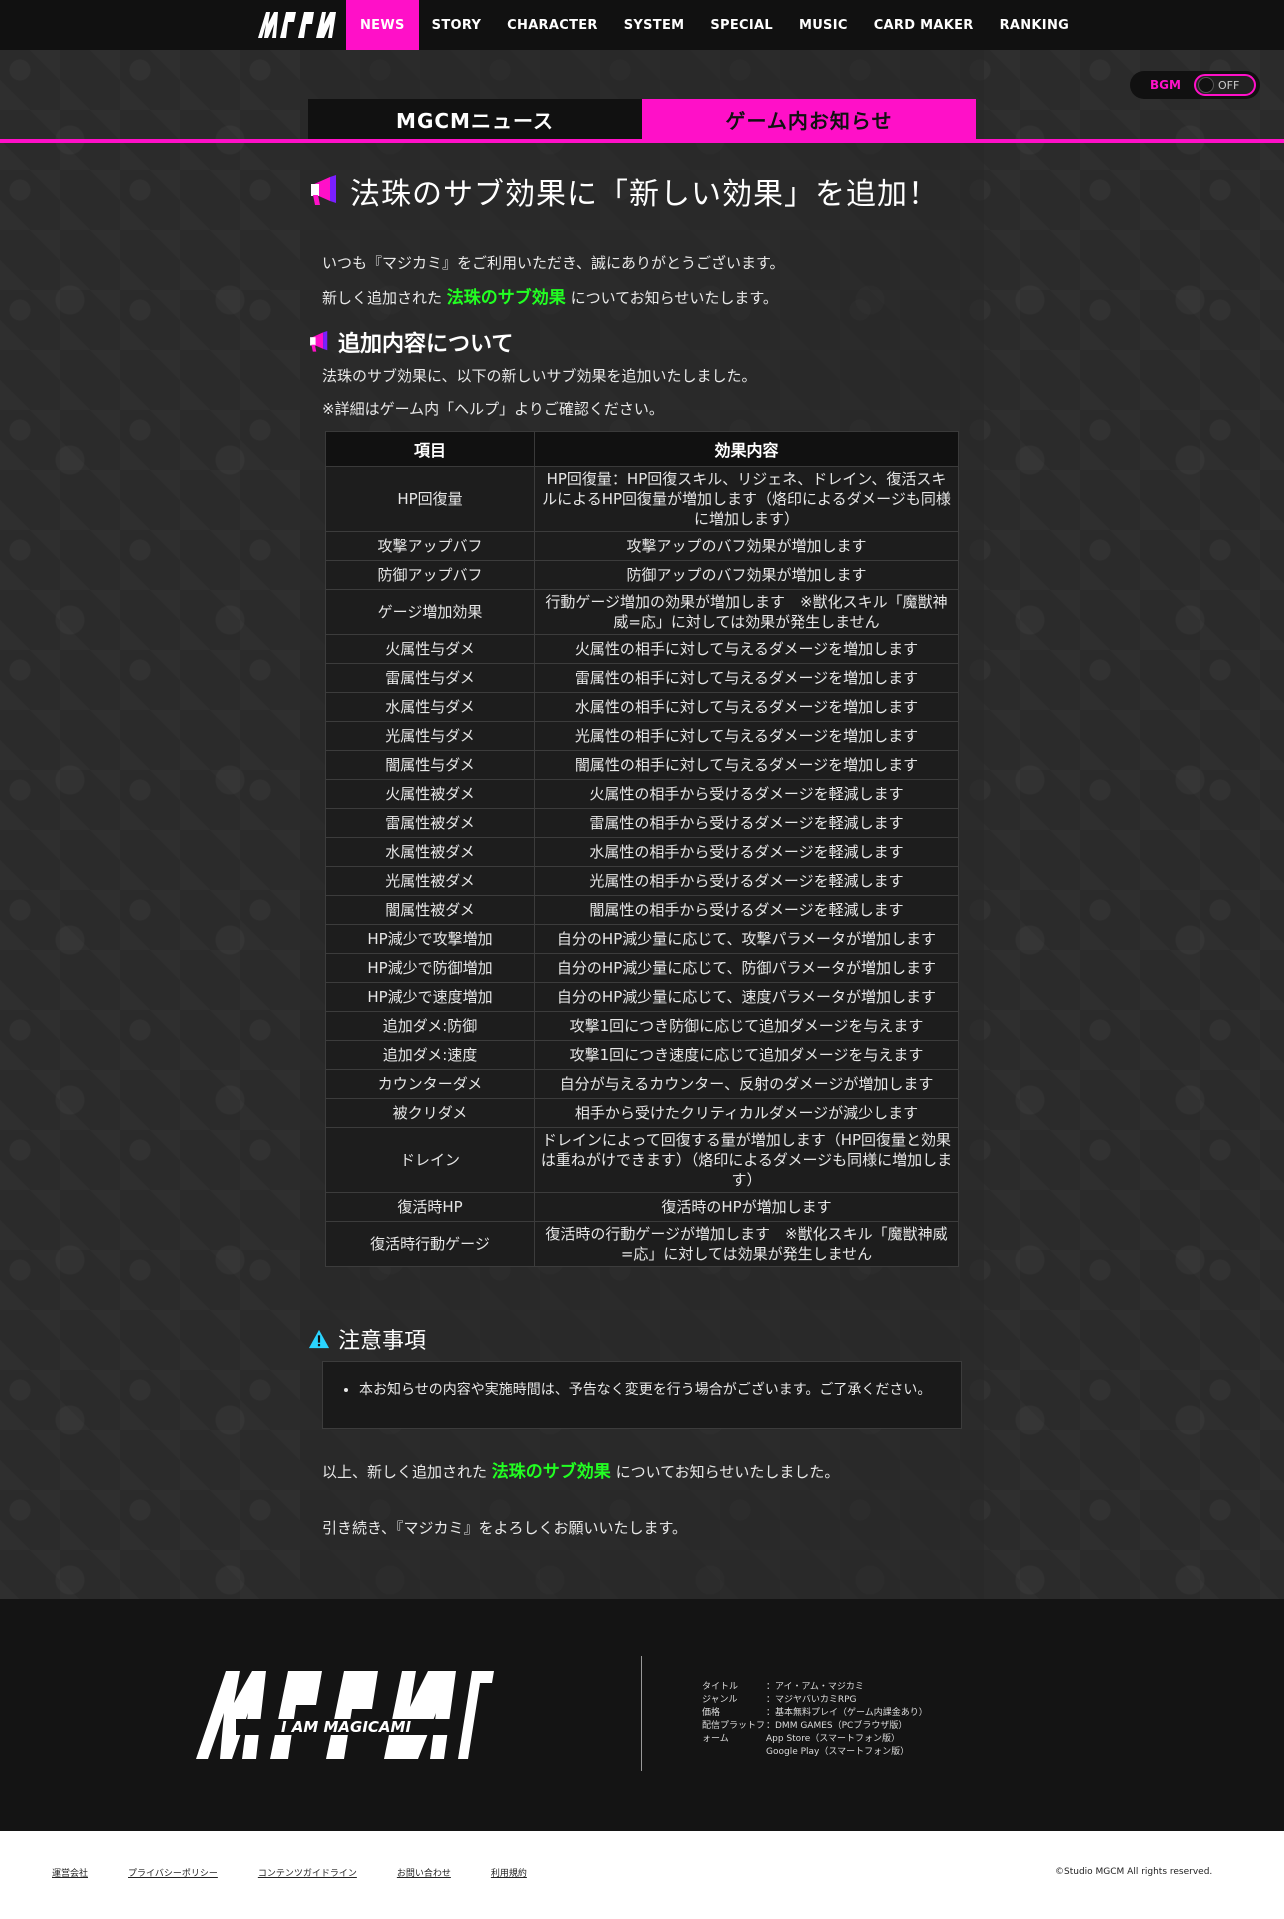  Describe the element at coordinates (430, 736) in the screenshot. I see `effect-name: 光属性与ダメ` at that location.